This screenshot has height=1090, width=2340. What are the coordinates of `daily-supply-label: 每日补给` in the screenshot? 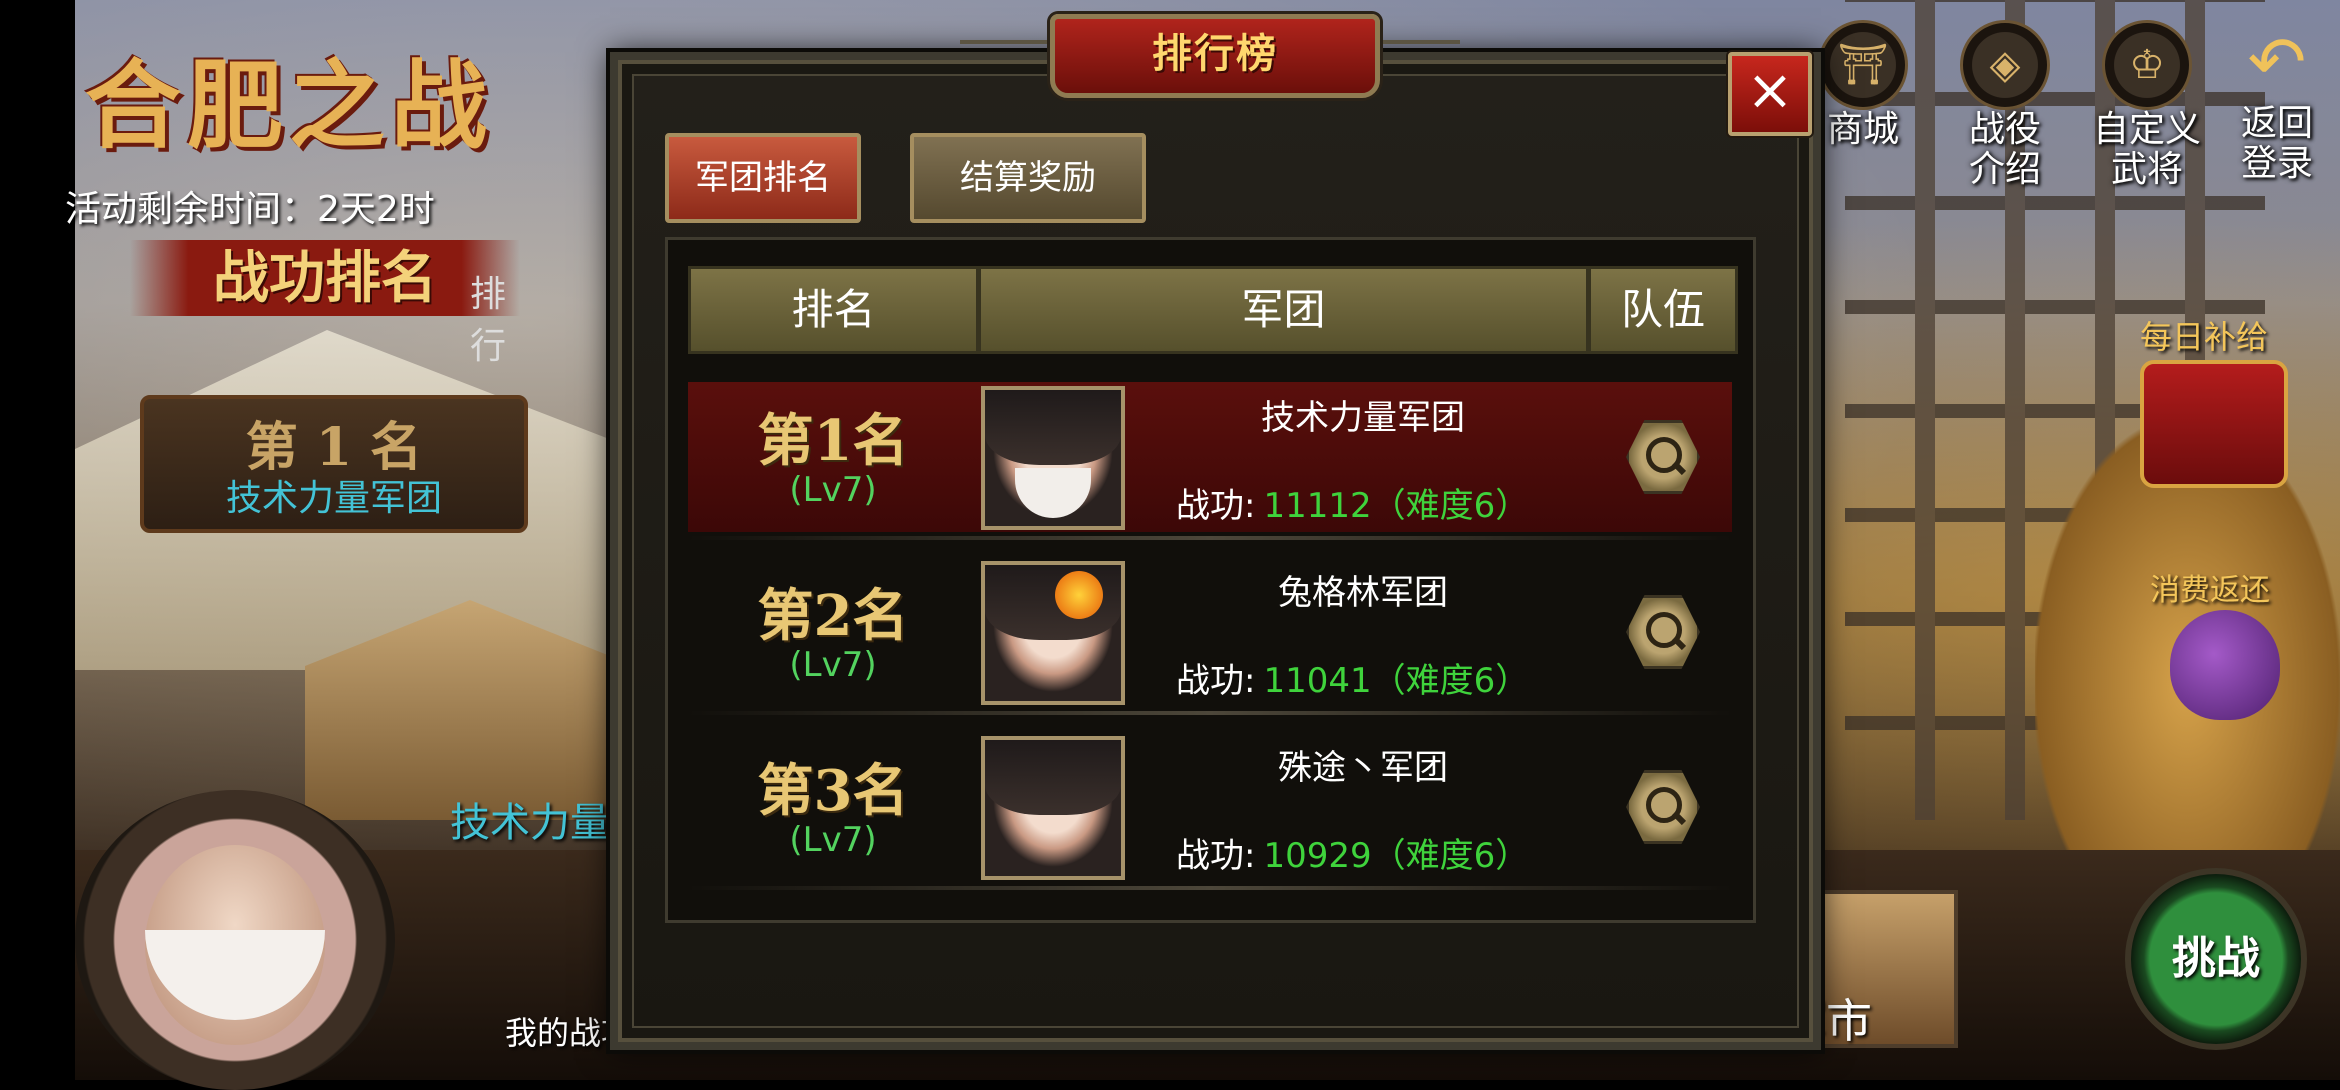 It's located at (2204, 337).